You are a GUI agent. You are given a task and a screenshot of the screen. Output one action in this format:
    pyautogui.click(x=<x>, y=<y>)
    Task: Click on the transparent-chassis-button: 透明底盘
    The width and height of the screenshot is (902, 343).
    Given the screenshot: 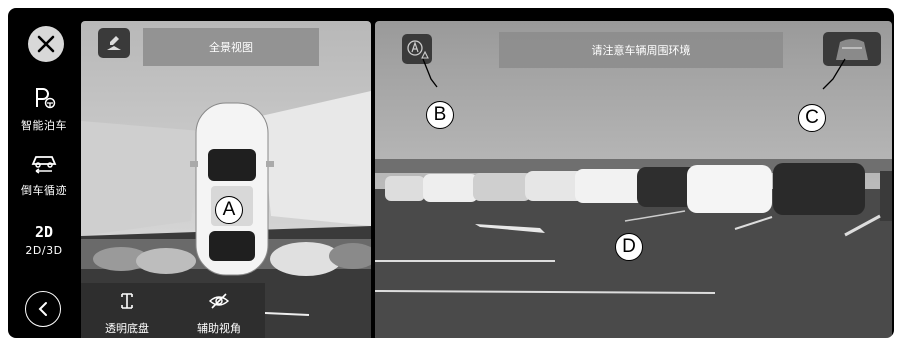 What is the action you would take?
    pyautogui.click(x=127, y=313)
    